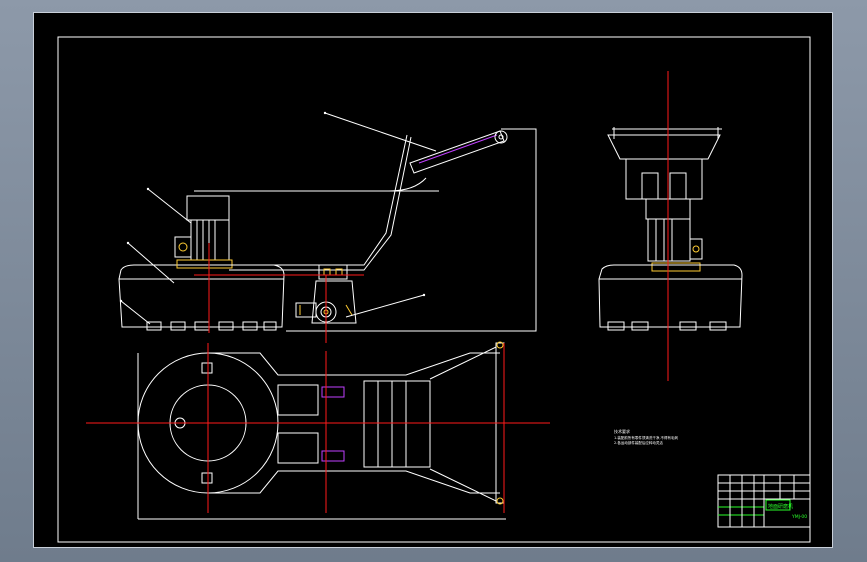 The image size is (867, 562). What do you see at coordinates (664, 147) in the screenshot?
I see `side-handle-top` at bounding box center [664, 147].